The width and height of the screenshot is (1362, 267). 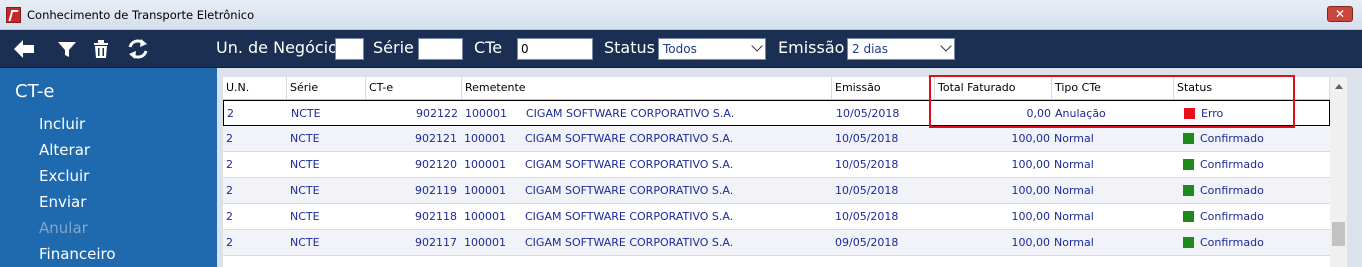 What do you see at coordinates (436, 138) in the screenshot?
I see `cell-cte: 902121` at bounding box center [436, 138].